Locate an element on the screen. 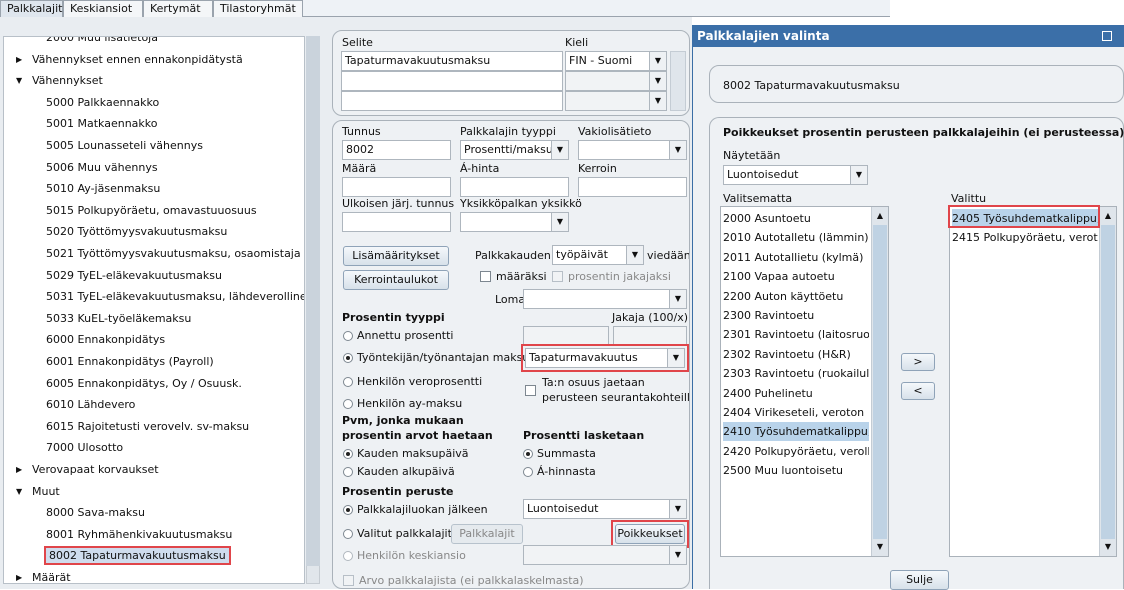  tree-scrollbar-thumb is located at coordinates (313, 301).